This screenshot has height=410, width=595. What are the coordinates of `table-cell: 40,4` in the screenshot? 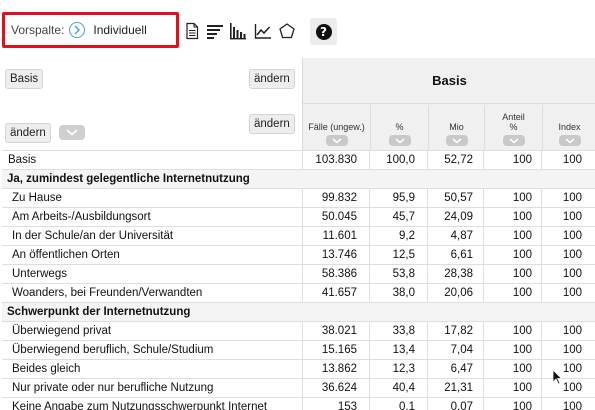 It's located at (403, 388).